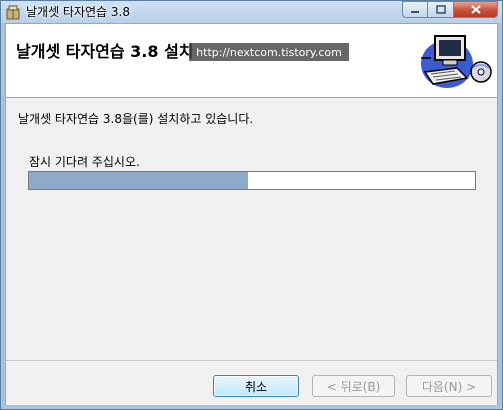  Describe the element at coordinates (84, 162) in the screenshot. I see `please-wait-text: 잠시 기다려 주십시오.` at that location.